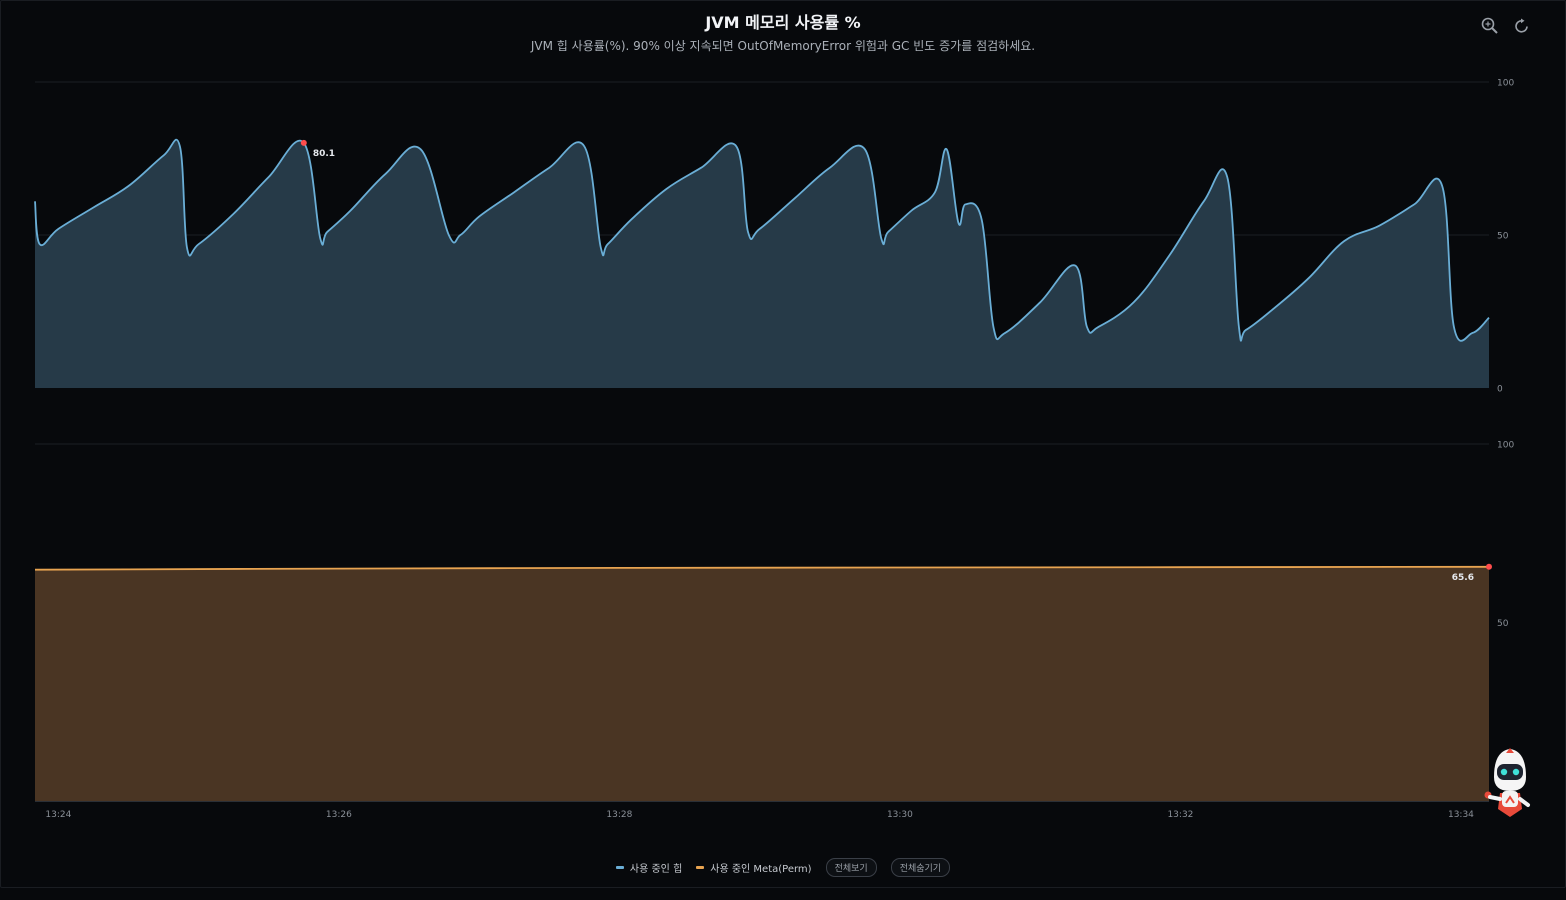 The width and height of the screenshot is (1566, 900). I want to click on hide-all-button: 전체숨기기, so click(920, 867).